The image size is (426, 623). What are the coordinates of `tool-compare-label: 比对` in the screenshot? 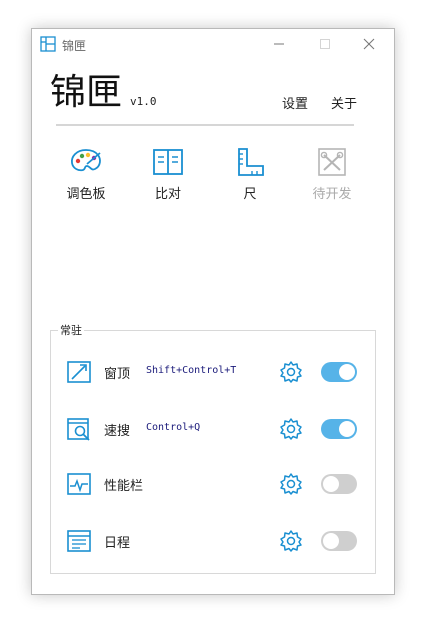 It's located at (167, 194).